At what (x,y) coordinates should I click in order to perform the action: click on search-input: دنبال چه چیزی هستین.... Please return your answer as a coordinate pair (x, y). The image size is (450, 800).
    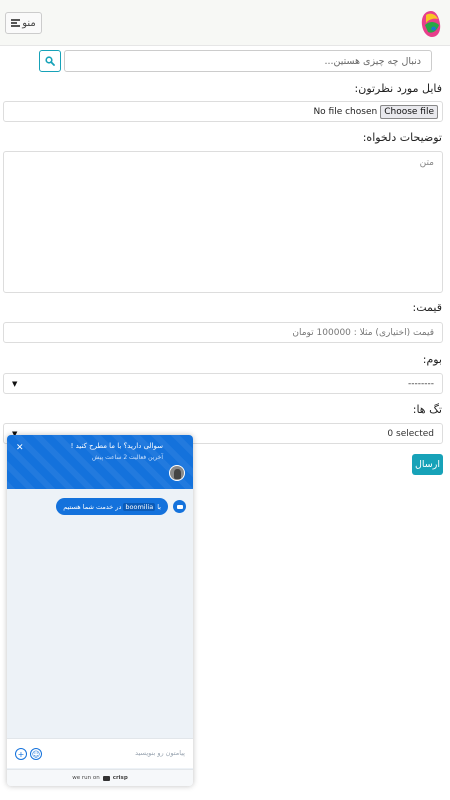
    Looking at the image, I should click on (248, 61).